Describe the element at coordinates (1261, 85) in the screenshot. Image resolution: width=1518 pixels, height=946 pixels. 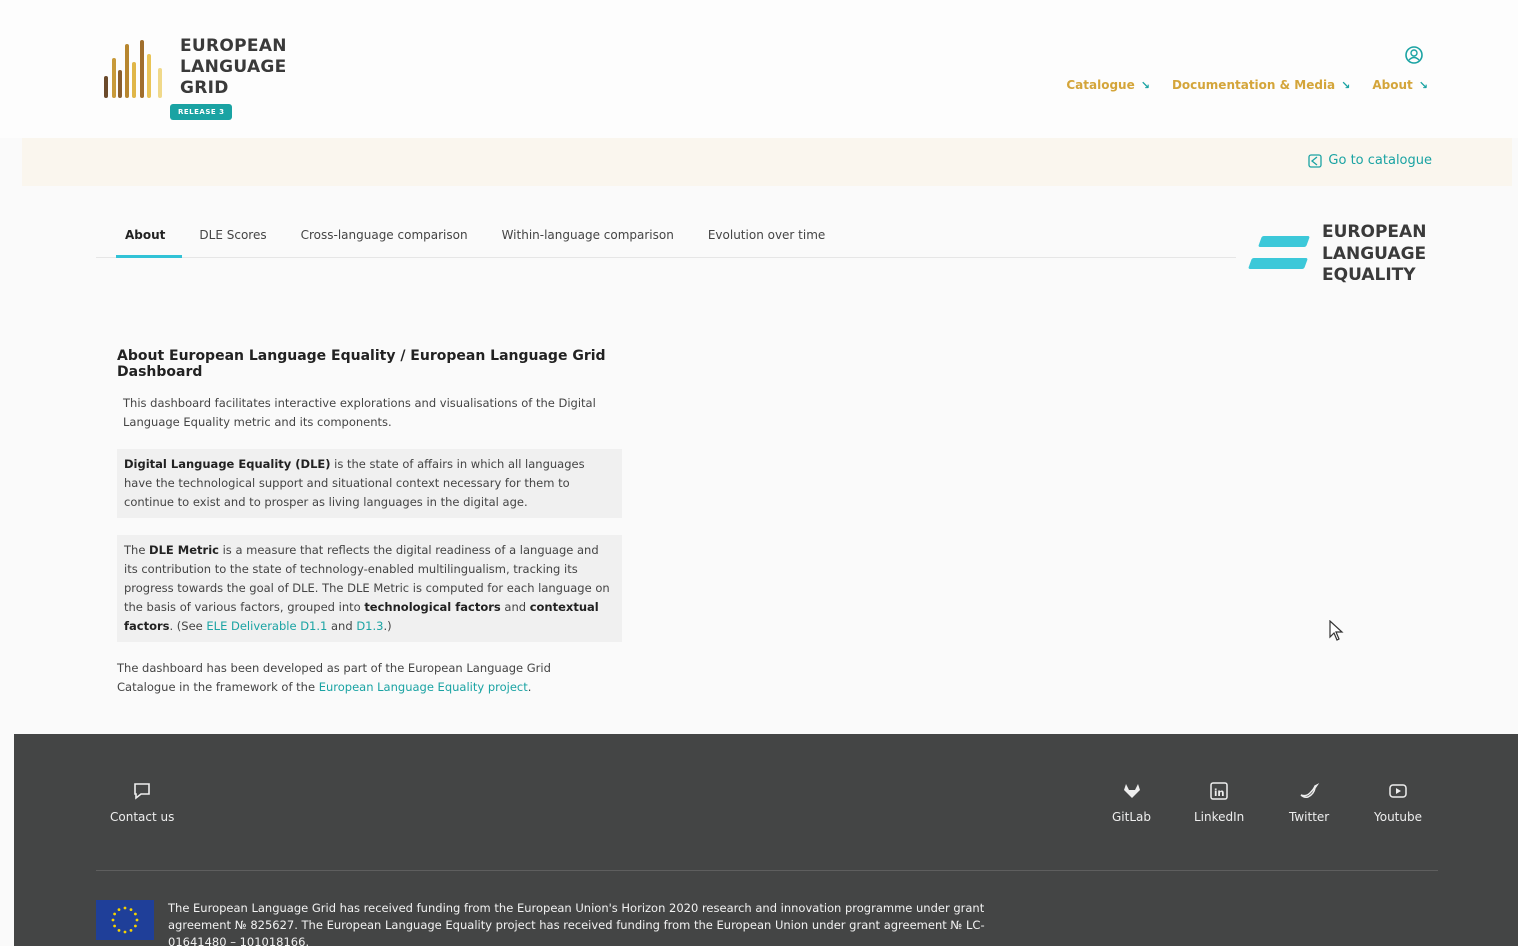
I see `nav-documentation-media: Documentation & Media ↘` at that location.